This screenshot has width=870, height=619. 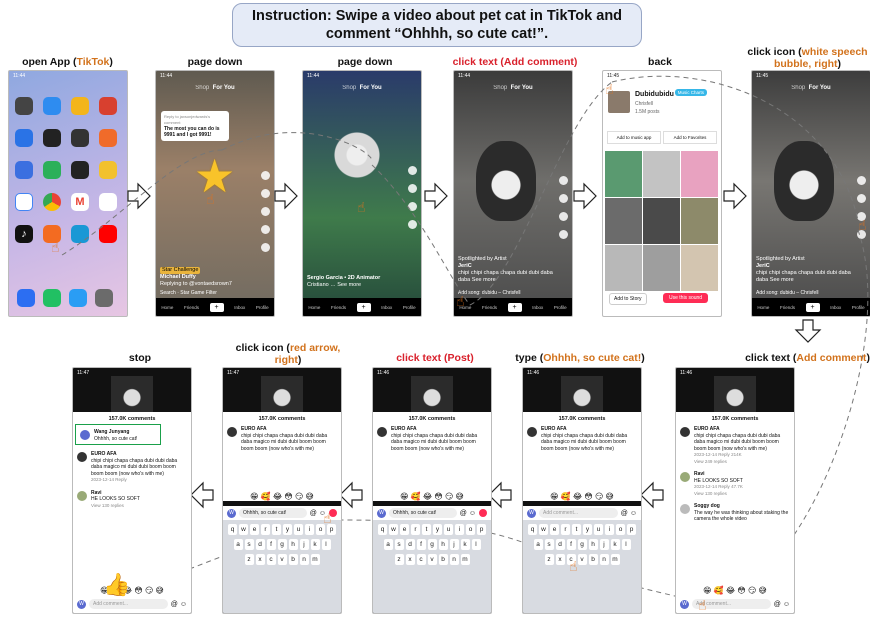 I want to click on step-label-10: click icon (red arrow, right), so click(x=288, y=354).